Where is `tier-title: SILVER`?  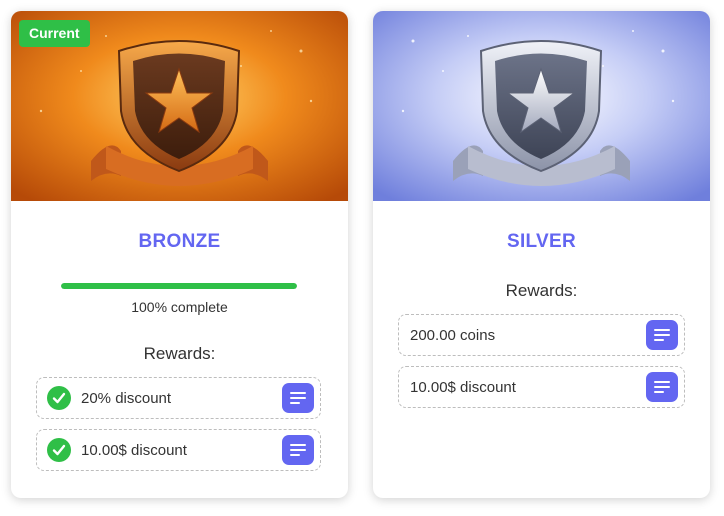
tier-title: SILVER is located at coordinates (541, 241).